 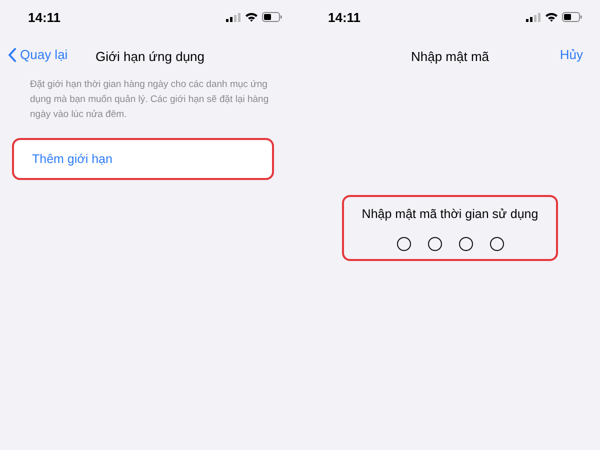 I want to click on nav-title: Giới hạn ứng dụng, so click(x=150, y=56).